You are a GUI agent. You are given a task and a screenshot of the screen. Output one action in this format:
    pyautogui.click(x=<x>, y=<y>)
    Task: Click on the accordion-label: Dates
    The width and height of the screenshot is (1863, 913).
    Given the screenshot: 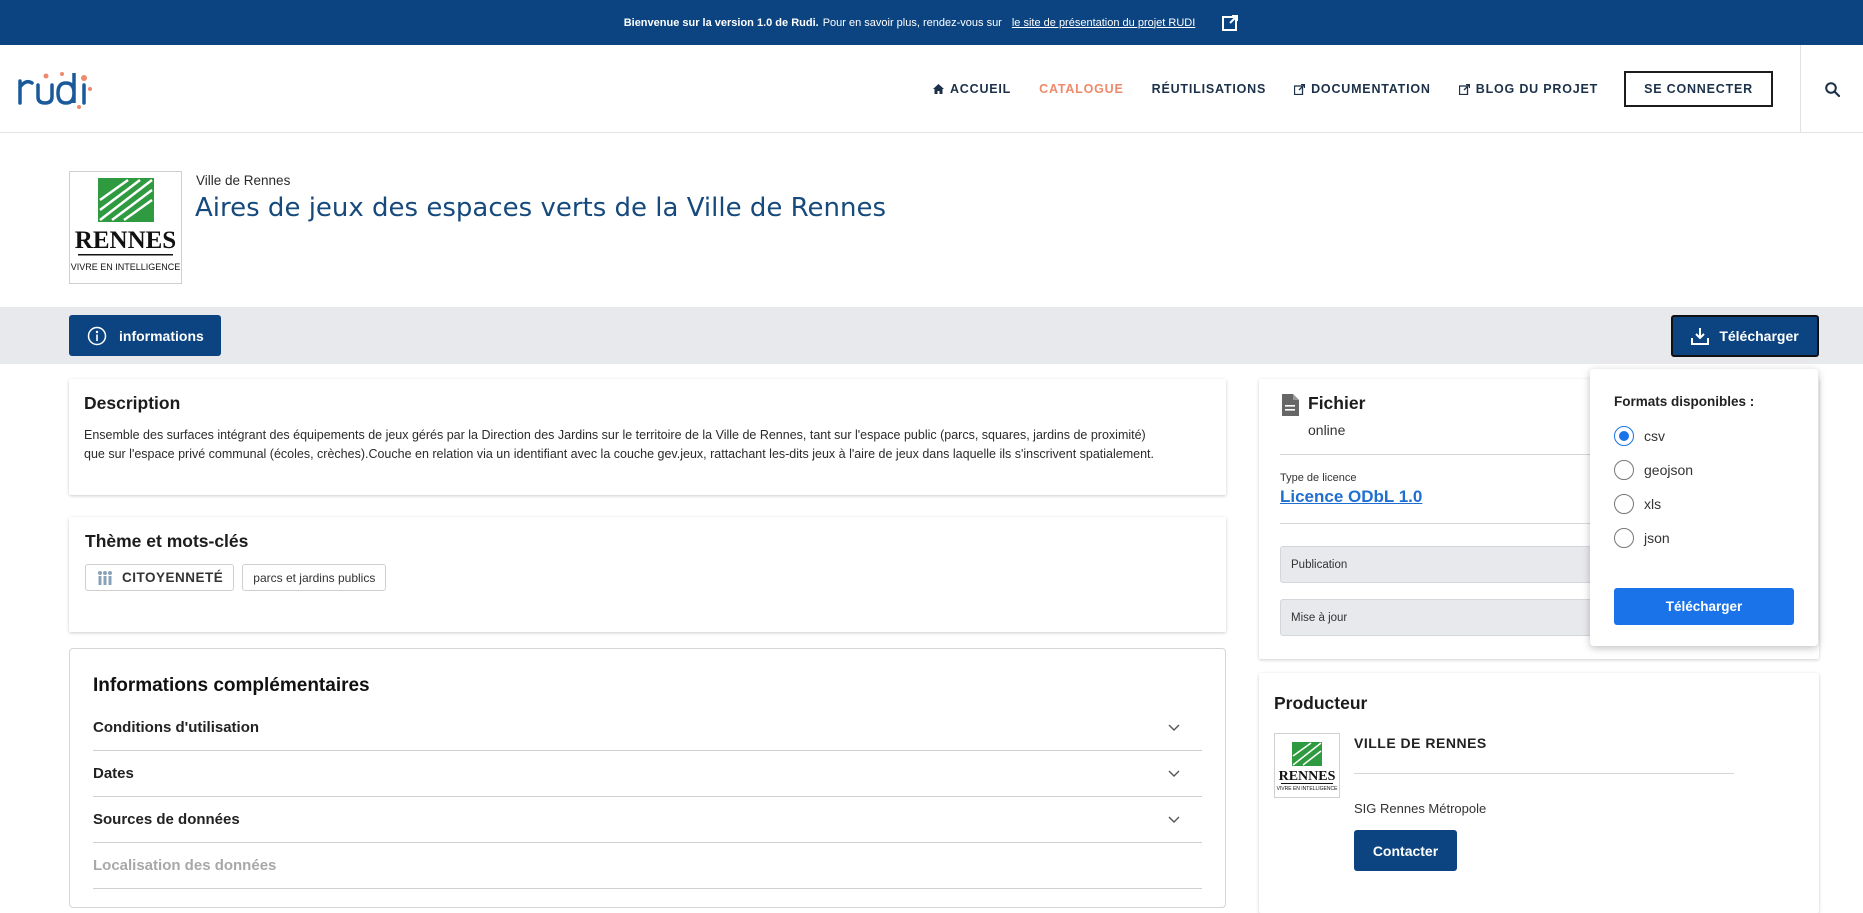 What is the action you would take?
    pyautogui.click(x=113, y=773)
    